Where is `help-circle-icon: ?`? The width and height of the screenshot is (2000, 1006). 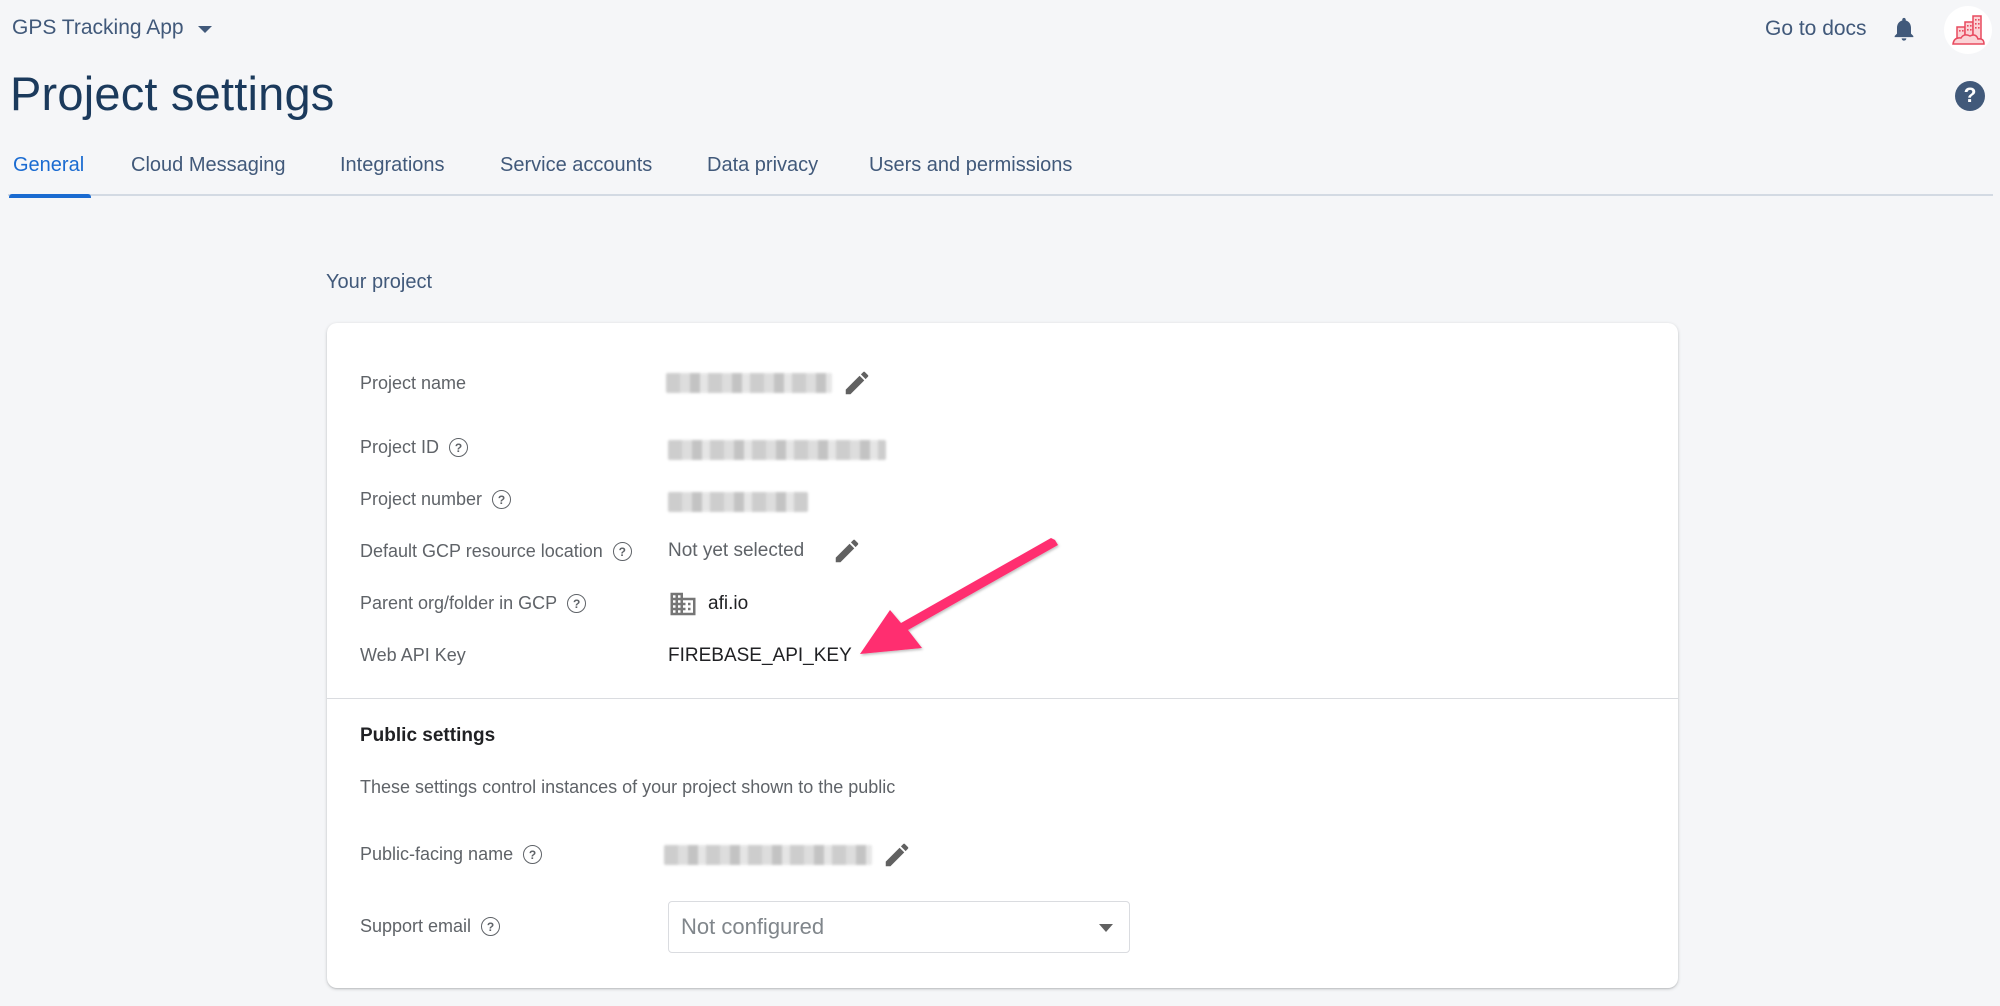 help-circle-icon: ? is located at coordinates (1970, 96).